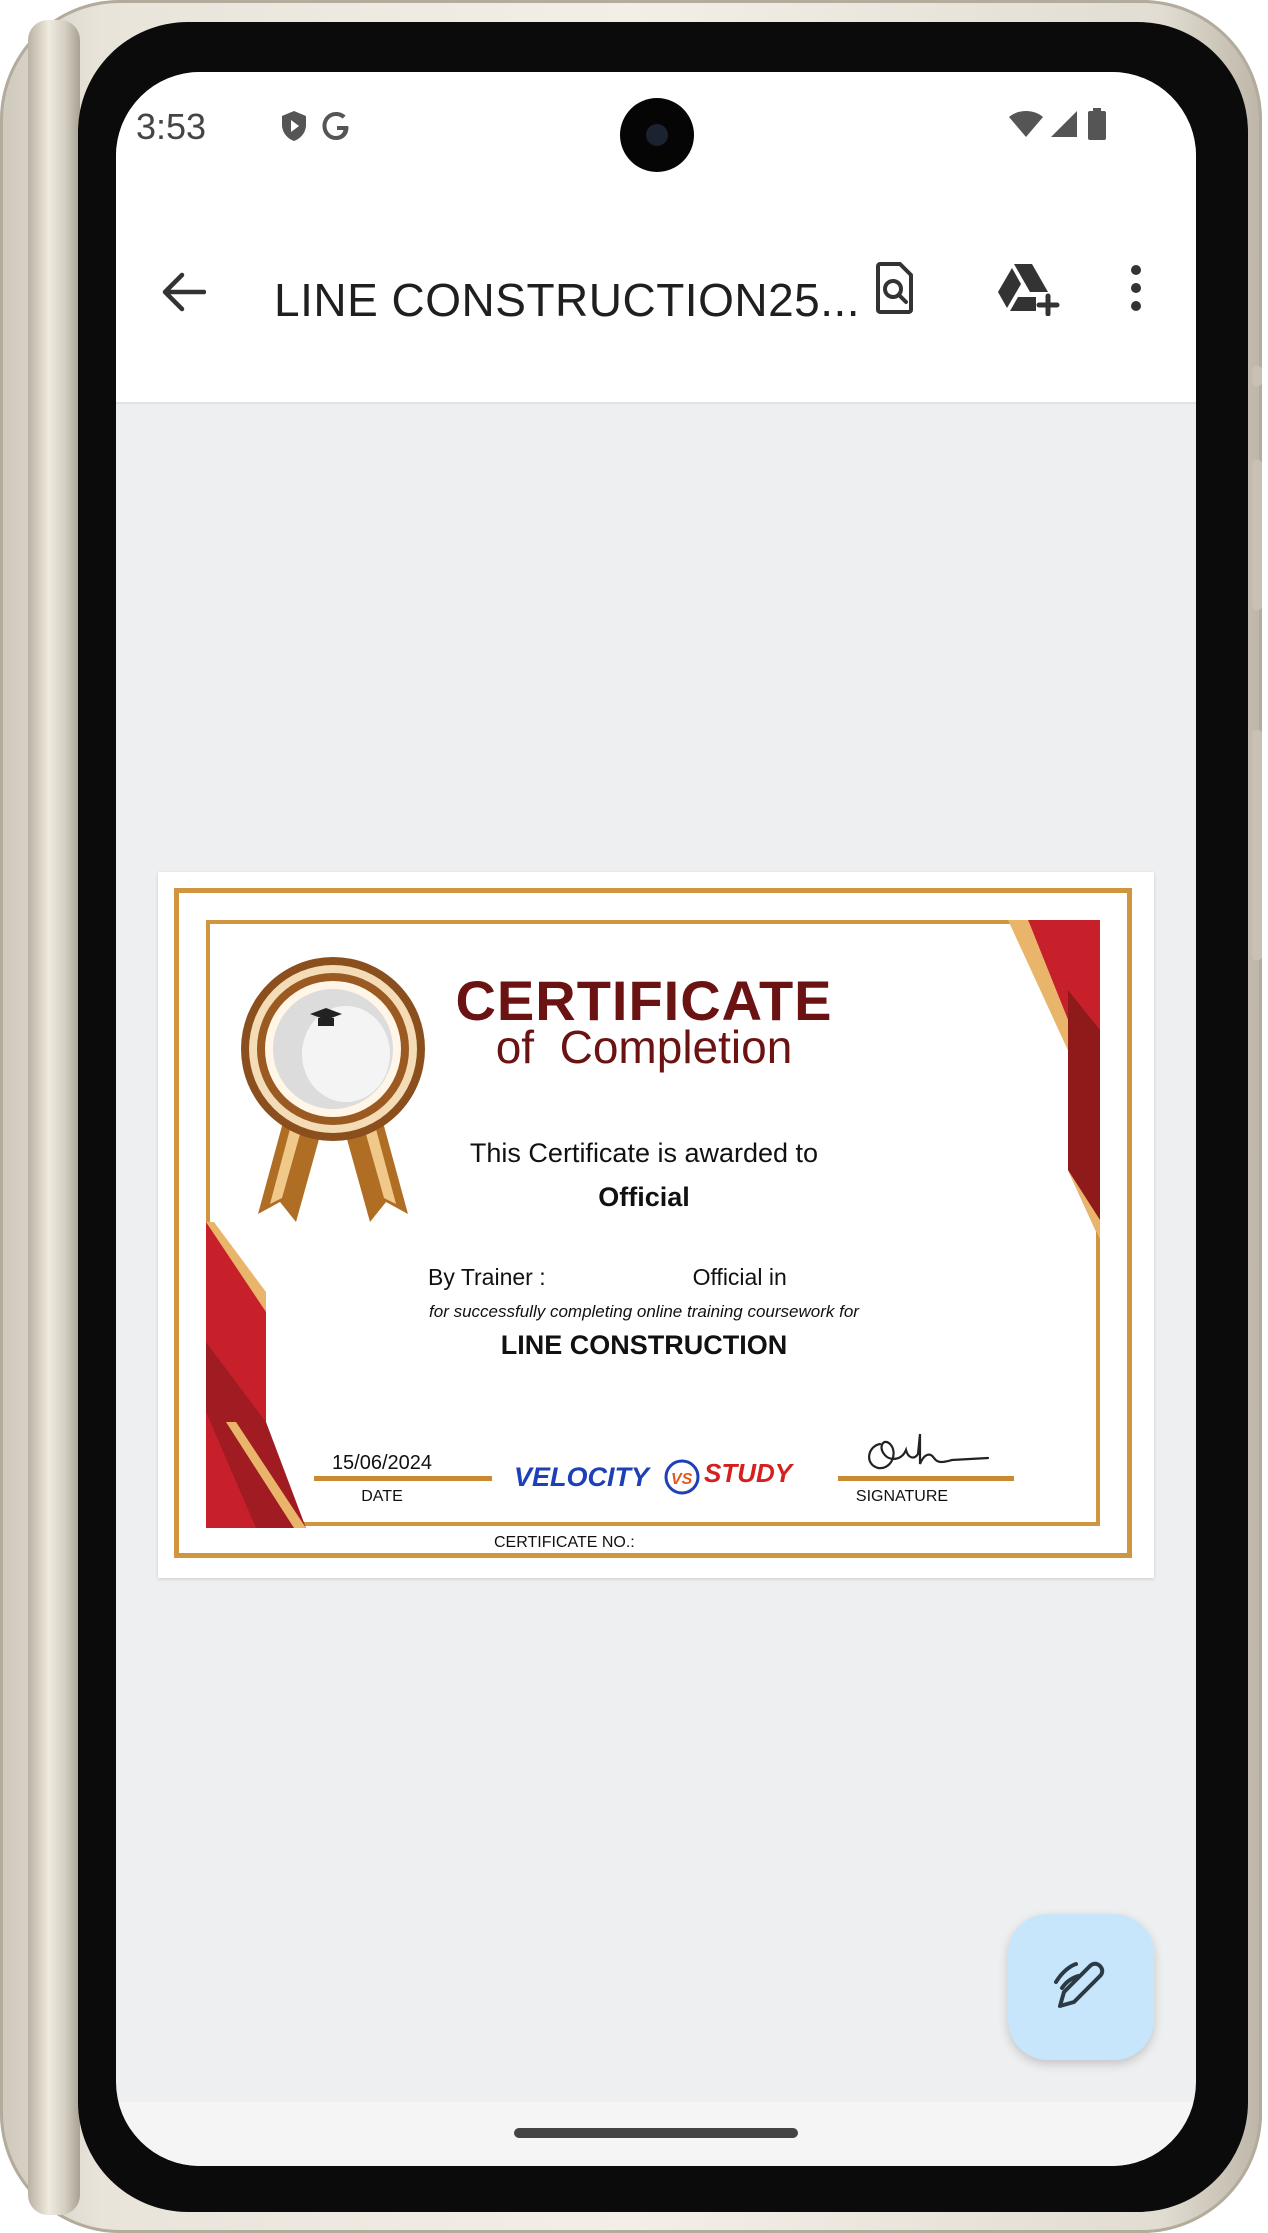 This screenshot has height=2233, width=1268. I want to click on logo-right-word: STUDY, so click(749, 1473).